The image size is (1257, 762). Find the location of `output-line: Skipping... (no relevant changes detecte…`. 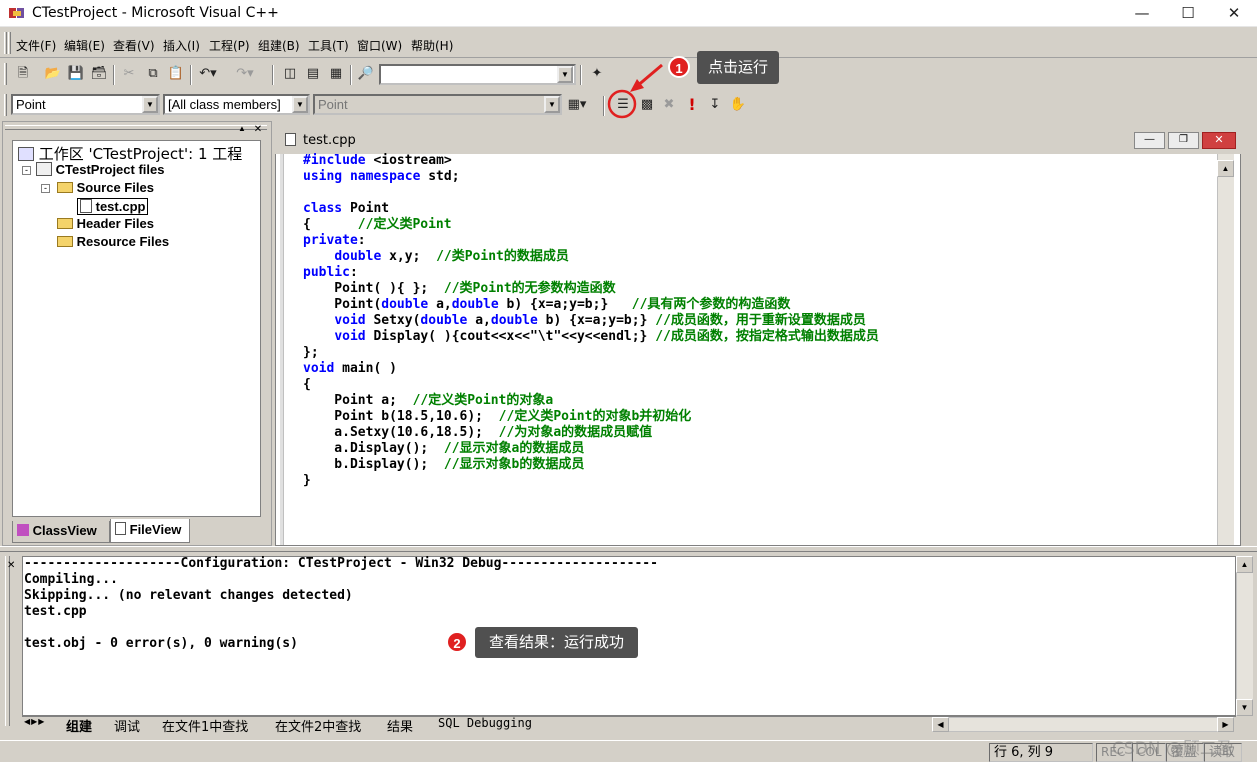

output-line: Skipping... (no relevant changes detecte… is located at coordinates (188, 595).